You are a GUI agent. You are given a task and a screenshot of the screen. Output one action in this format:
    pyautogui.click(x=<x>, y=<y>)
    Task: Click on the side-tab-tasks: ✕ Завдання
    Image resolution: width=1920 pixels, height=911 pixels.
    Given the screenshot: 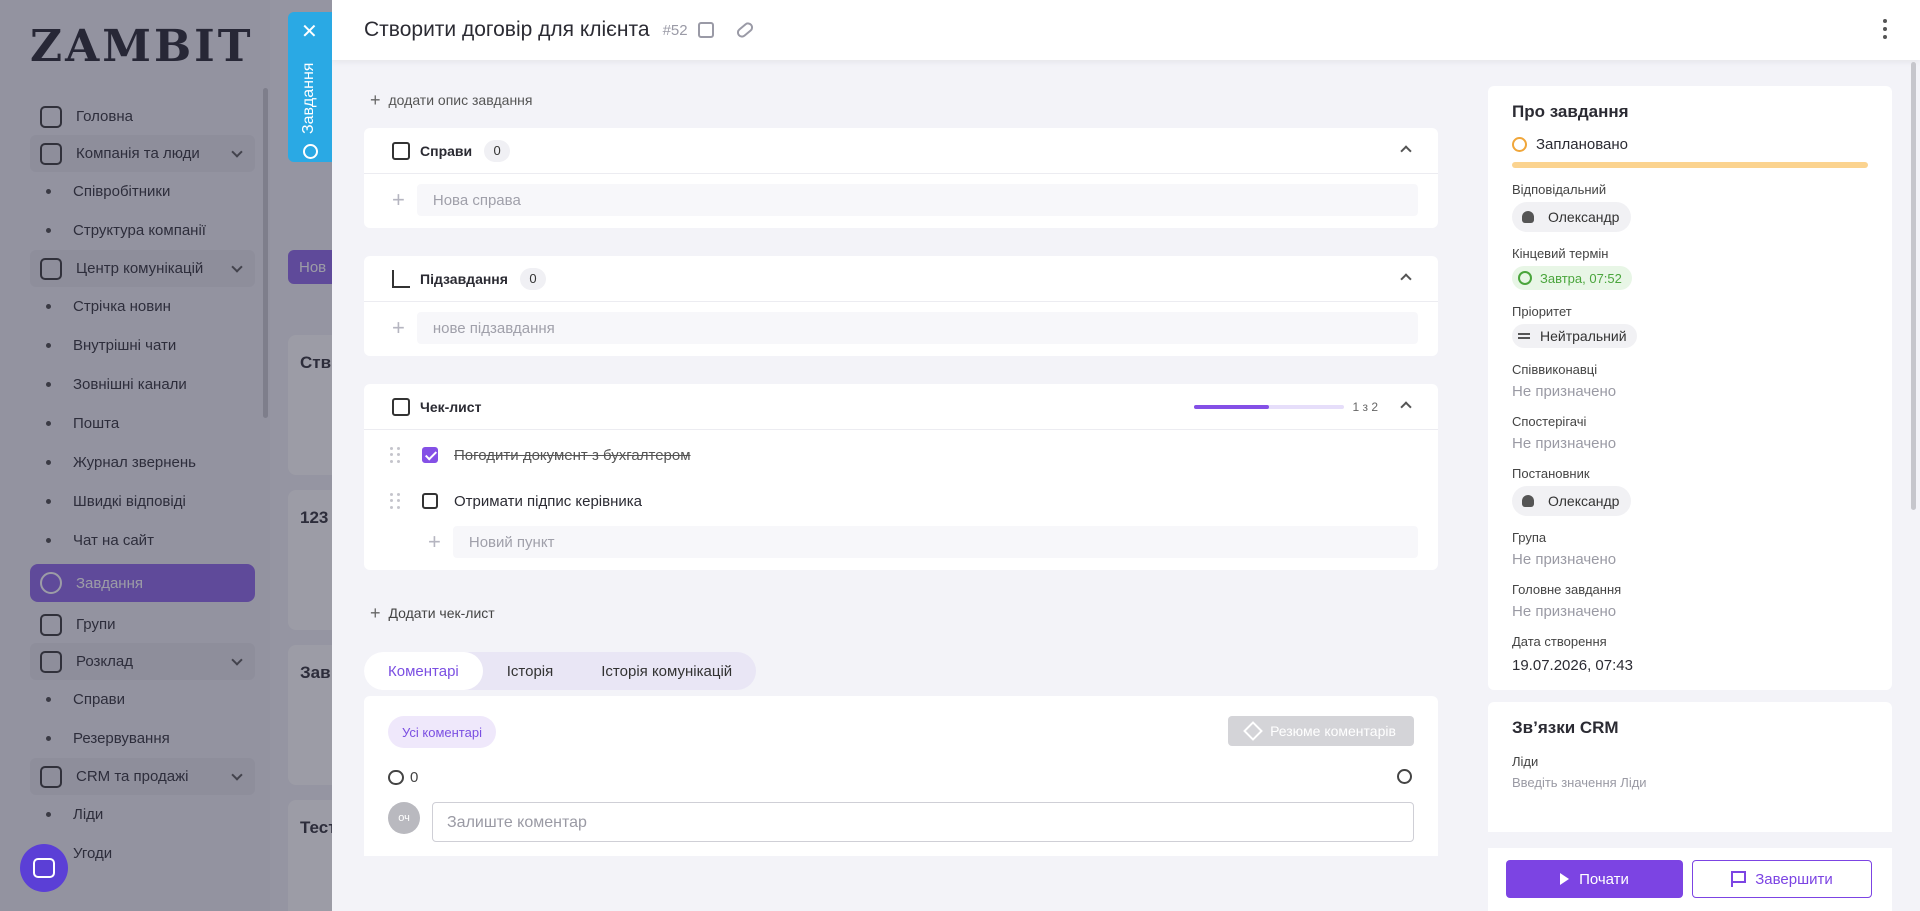 What is the action you would take?
    pyautogui.click(x=310, y=87)
    